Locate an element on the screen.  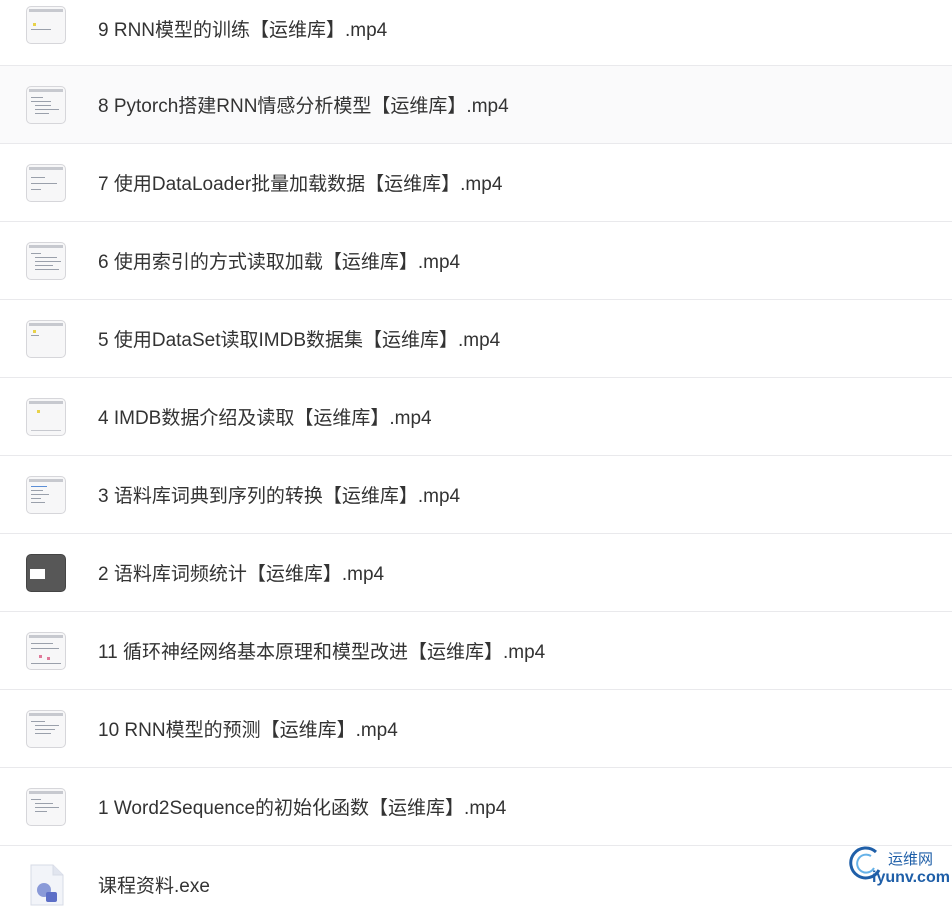
file-row: 课程资料.exe is located at coordinates (476, 884).